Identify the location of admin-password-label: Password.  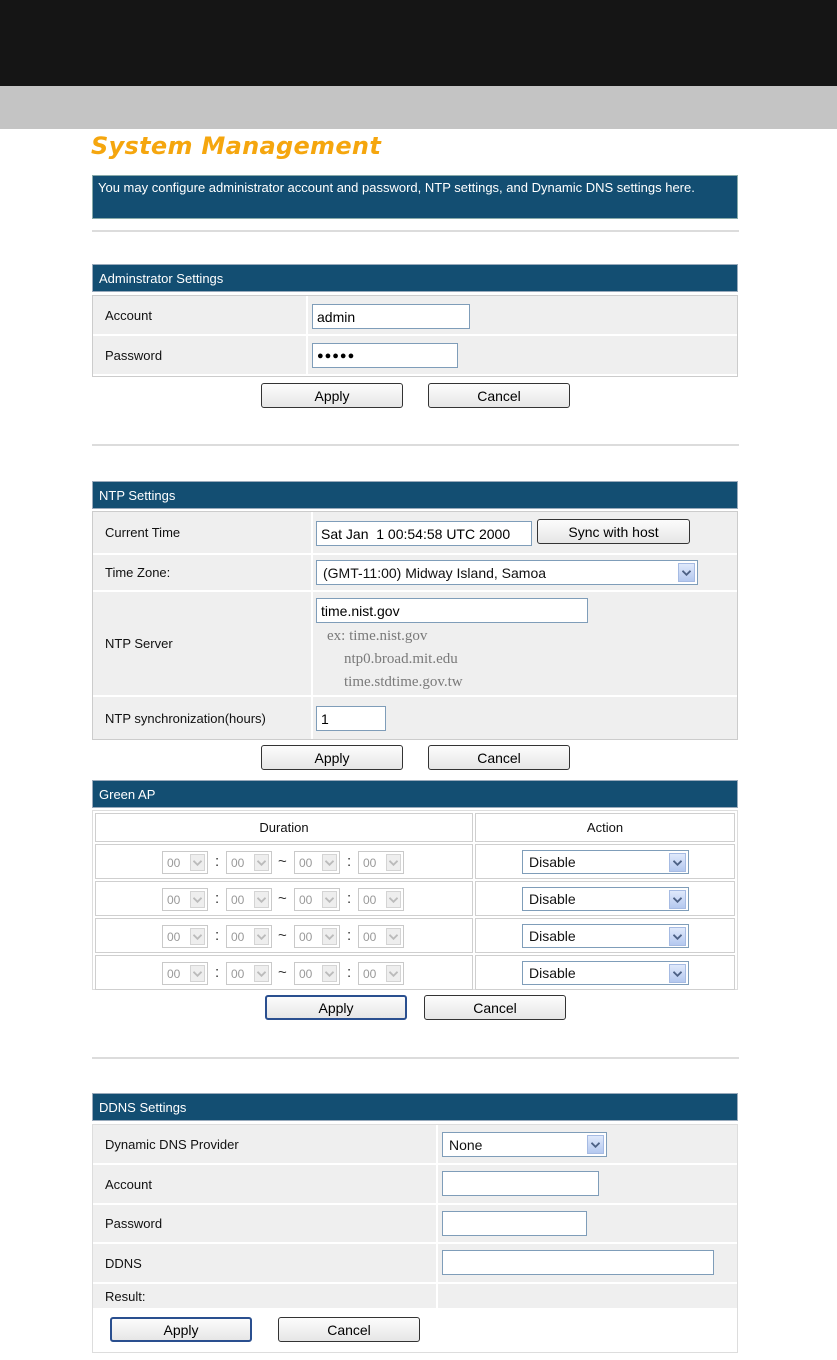
(200, 355).